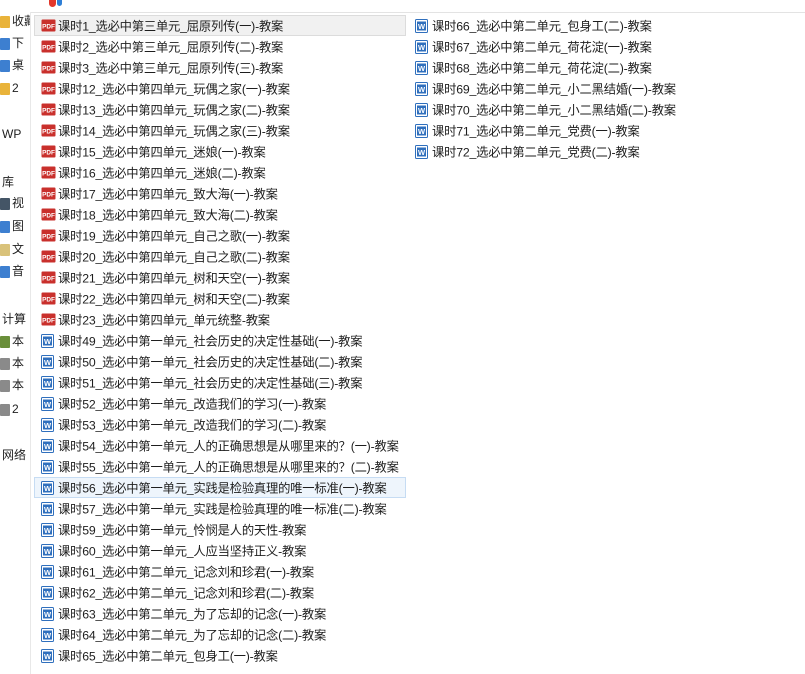 The image size is (805, 674). I want to click on file-name: 课时20_选必中第四单元_自己之歌(二)-教案, so click(174, 257).